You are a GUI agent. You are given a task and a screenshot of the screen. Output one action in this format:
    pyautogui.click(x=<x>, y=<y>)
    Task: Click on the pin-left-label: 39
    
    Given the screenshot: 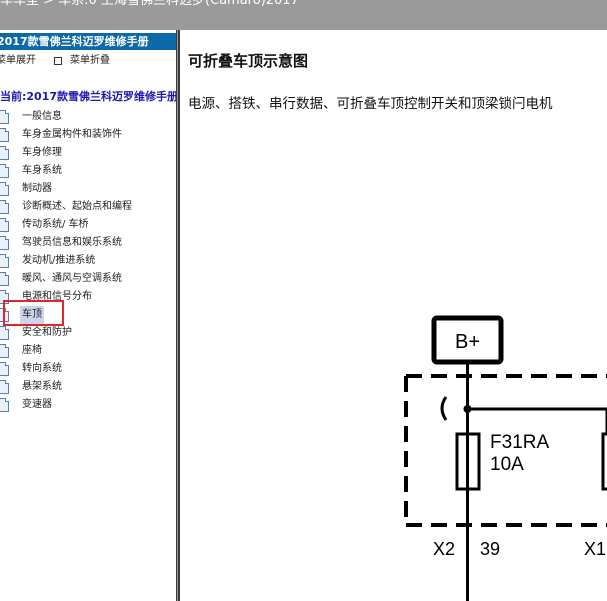 What is the action you would take?
    pyautogui.click(x=490, y=549)
    